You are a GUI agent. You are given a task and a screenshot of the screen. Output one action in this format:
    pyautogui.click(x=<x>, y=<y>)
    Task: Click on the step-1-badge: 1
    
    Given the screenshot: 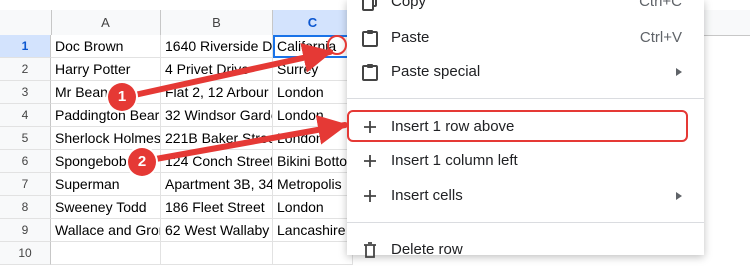 What is the action you would take?
    pyautogui.click(x=122, y=97)
    